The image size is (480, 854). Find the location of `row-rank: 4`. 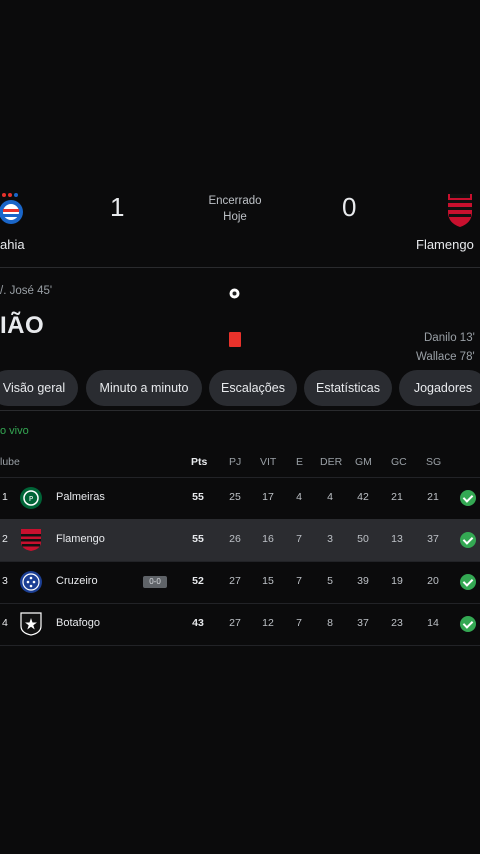

row-rank: 4 is located at coordinates (5, 623).